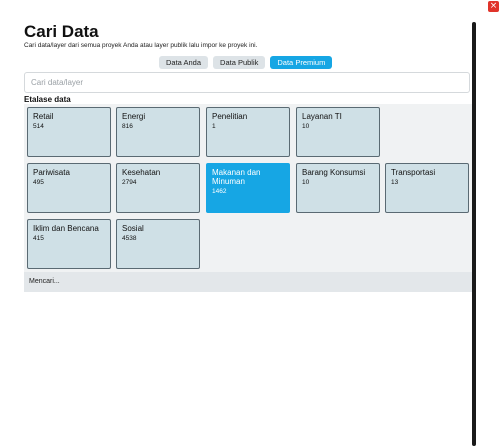 Image resolution: width=500 pixels, height=446 pixels. I want to click on card-name: Penelitian, so click(230, 116).